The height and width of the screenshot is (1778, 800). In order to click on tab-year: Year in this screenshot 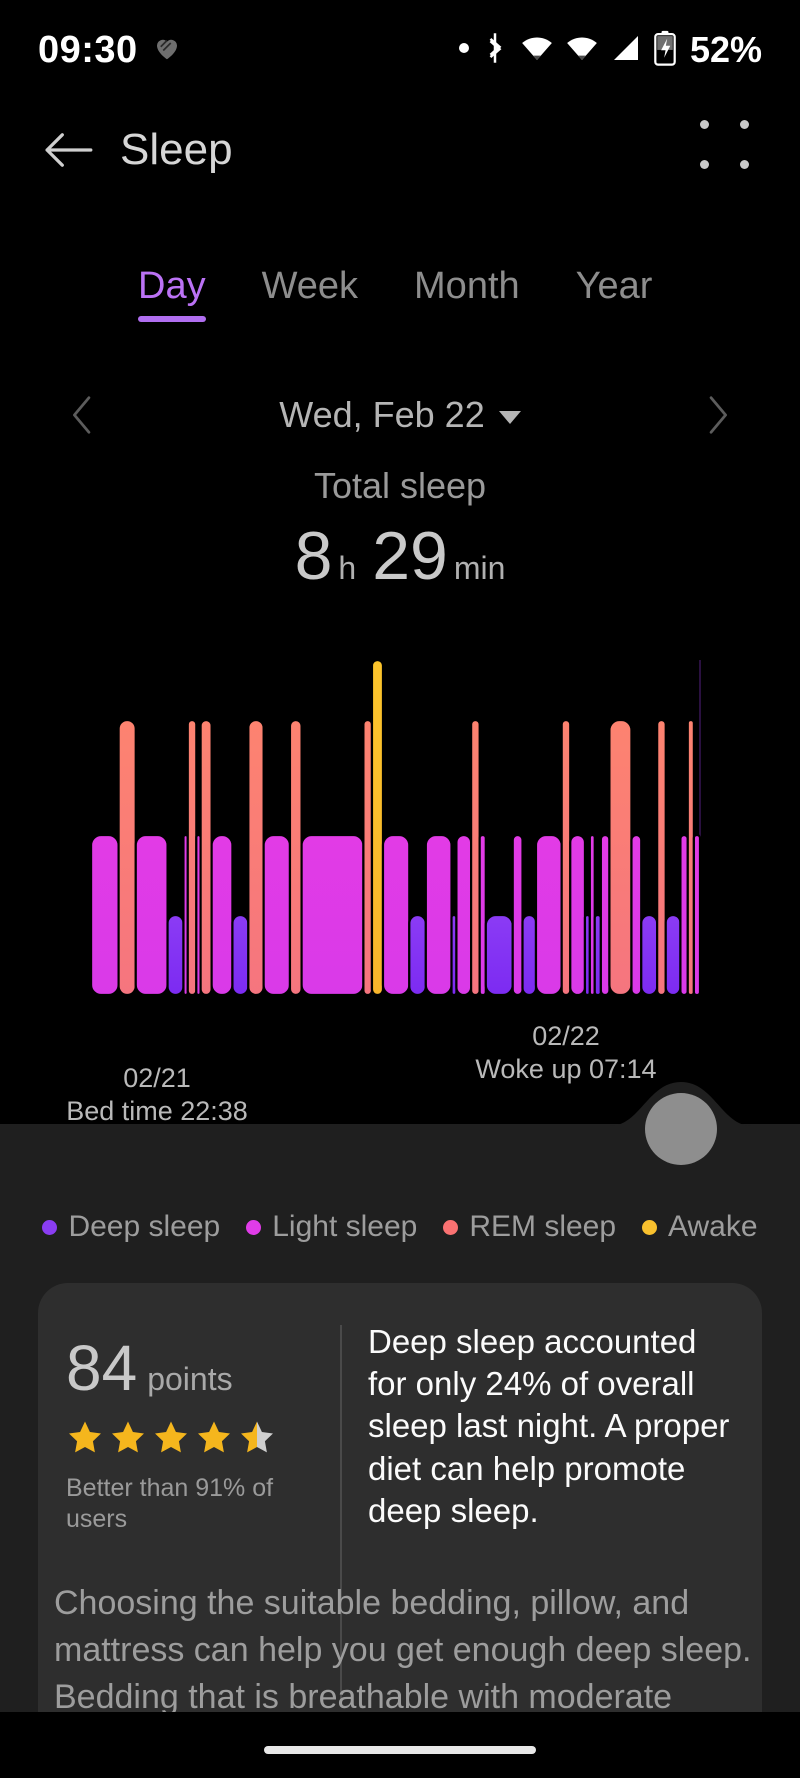, I will do `click(614, 293)`.